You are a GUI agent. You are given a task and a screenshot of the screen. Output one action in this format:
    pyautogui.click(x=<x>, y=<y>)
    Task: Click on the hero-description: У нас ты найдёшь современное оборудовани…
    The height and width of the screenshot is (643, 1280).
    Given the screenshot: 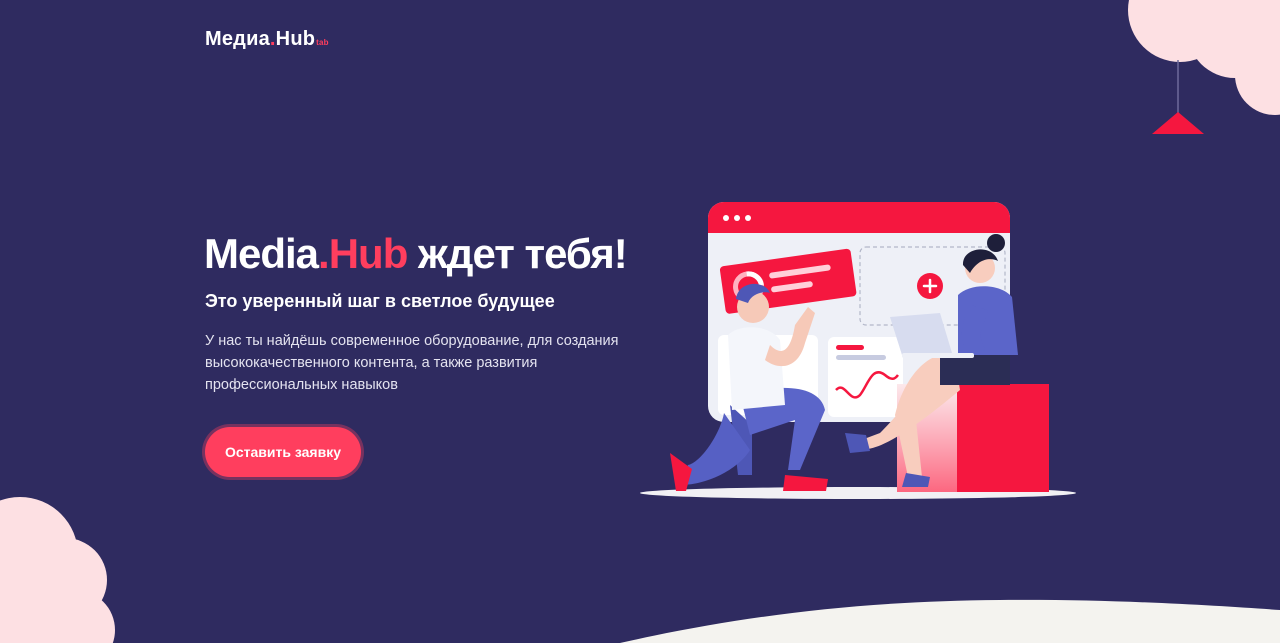 What is the action you would take?
    pyautogui.click(x=412, y=363)
    